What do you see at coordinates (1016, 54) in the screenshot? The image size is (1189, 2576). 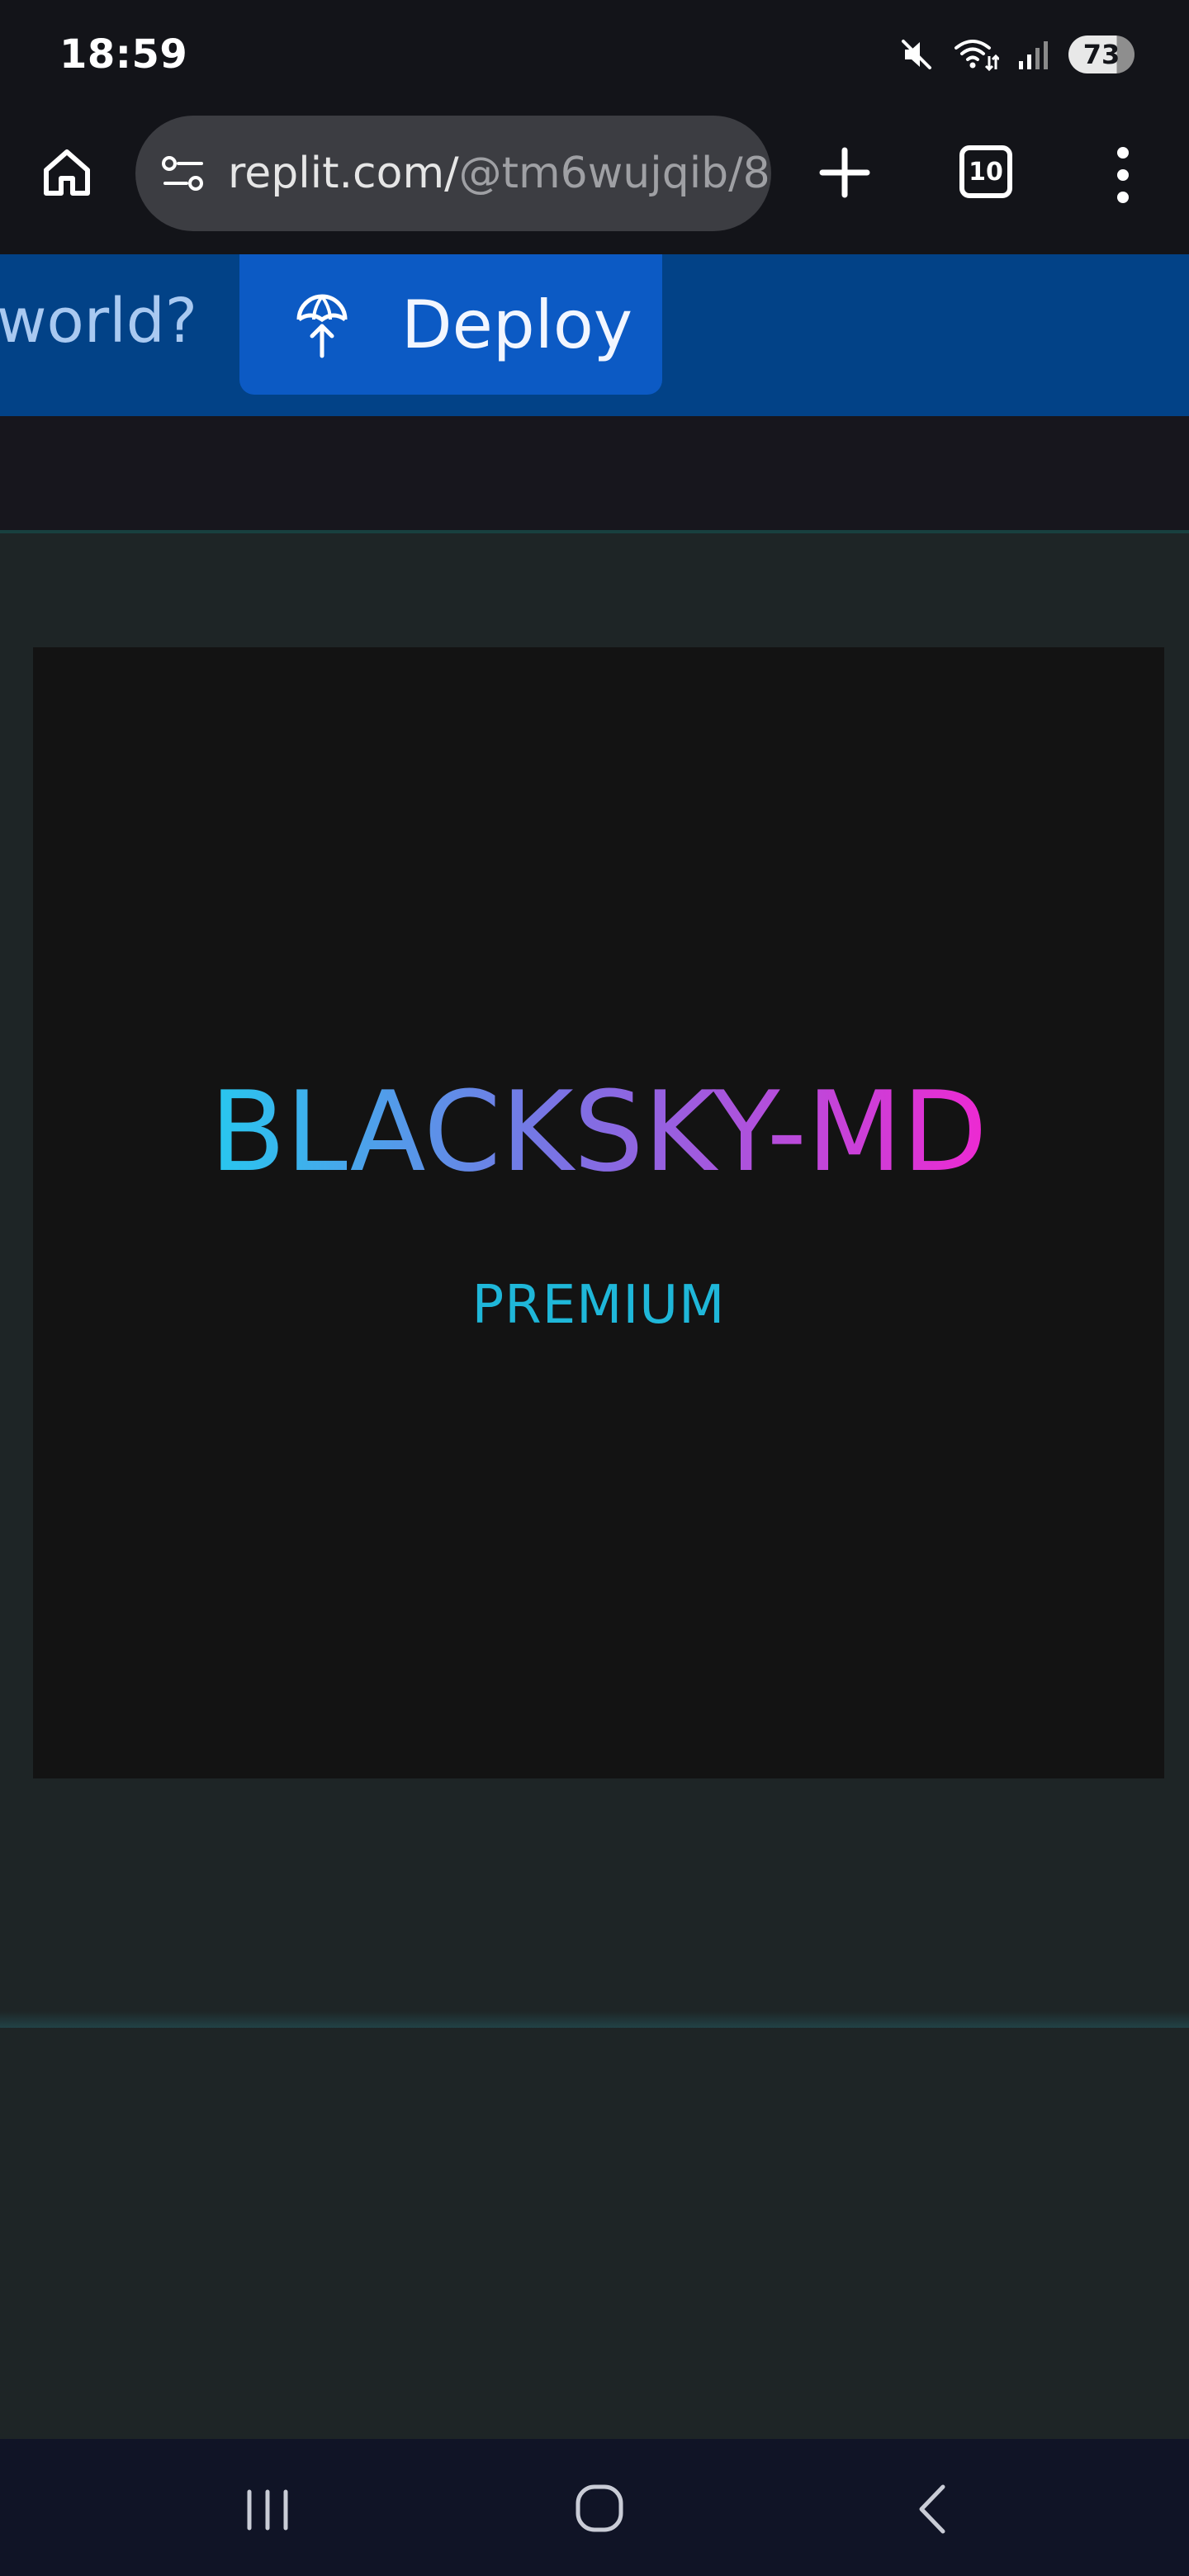 I see `status-icons: 73` at bounding box center [1016, 54].